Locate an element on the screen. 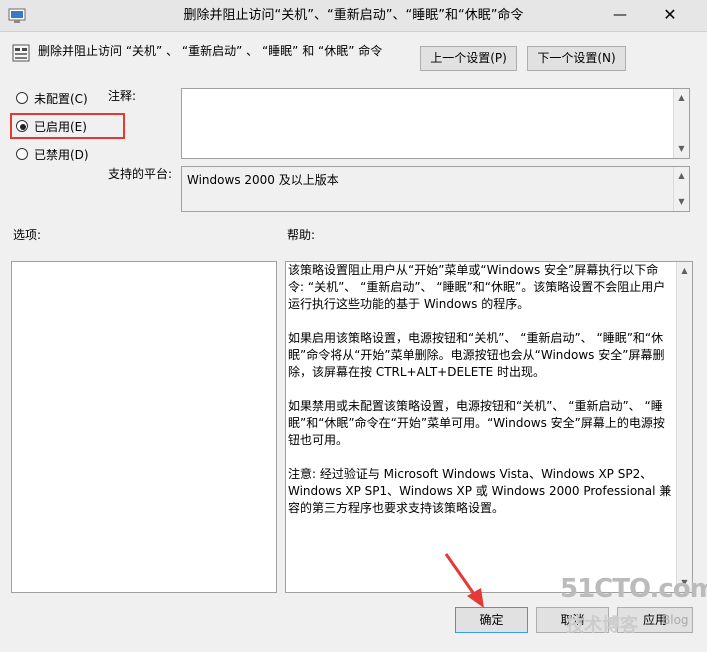 Image resolution: width=707 pixels, height=652 pixels. policy-name: 删除并阻止访问 “关机” 、 “重新启动” 、 “睡眠” 和 “休眠” 命令 is located at coordinates (210, 51).